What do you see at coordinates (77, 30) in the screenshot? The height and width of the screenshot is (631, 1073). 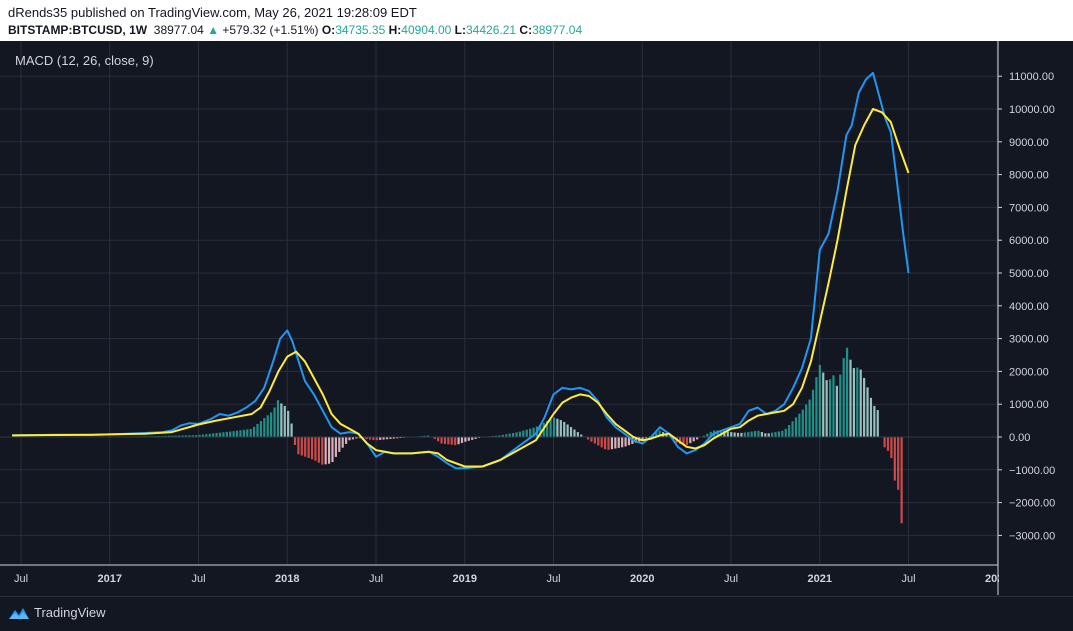 I see `symbol-label: BITSTAMP:BTCUSD, 1W` at bounding box center [77, 30].